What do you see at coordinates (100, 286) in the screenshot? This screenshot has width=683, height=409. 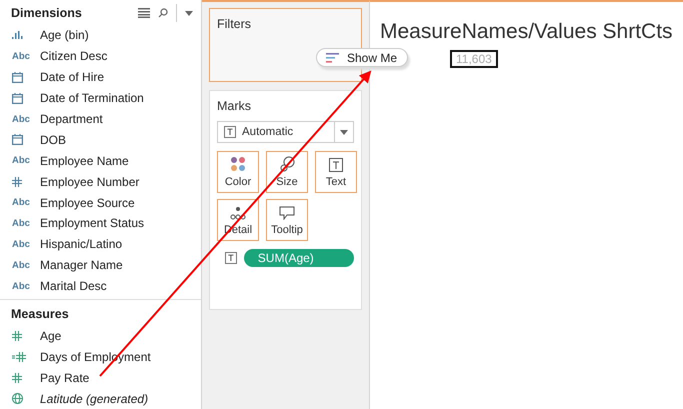 I see `dimension-field: Abc Marital Desc` at bounding box center [100, 286].